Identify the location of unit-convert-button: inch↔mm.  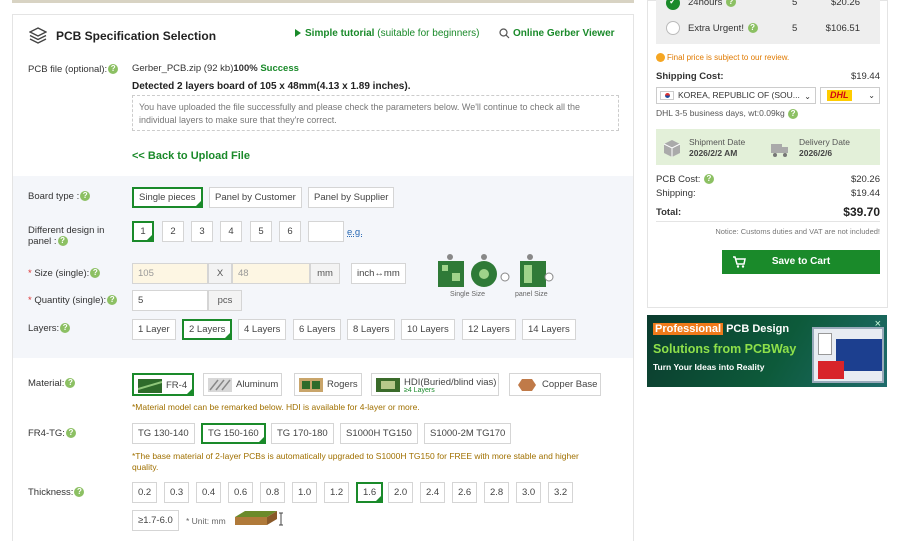
(378, 273).